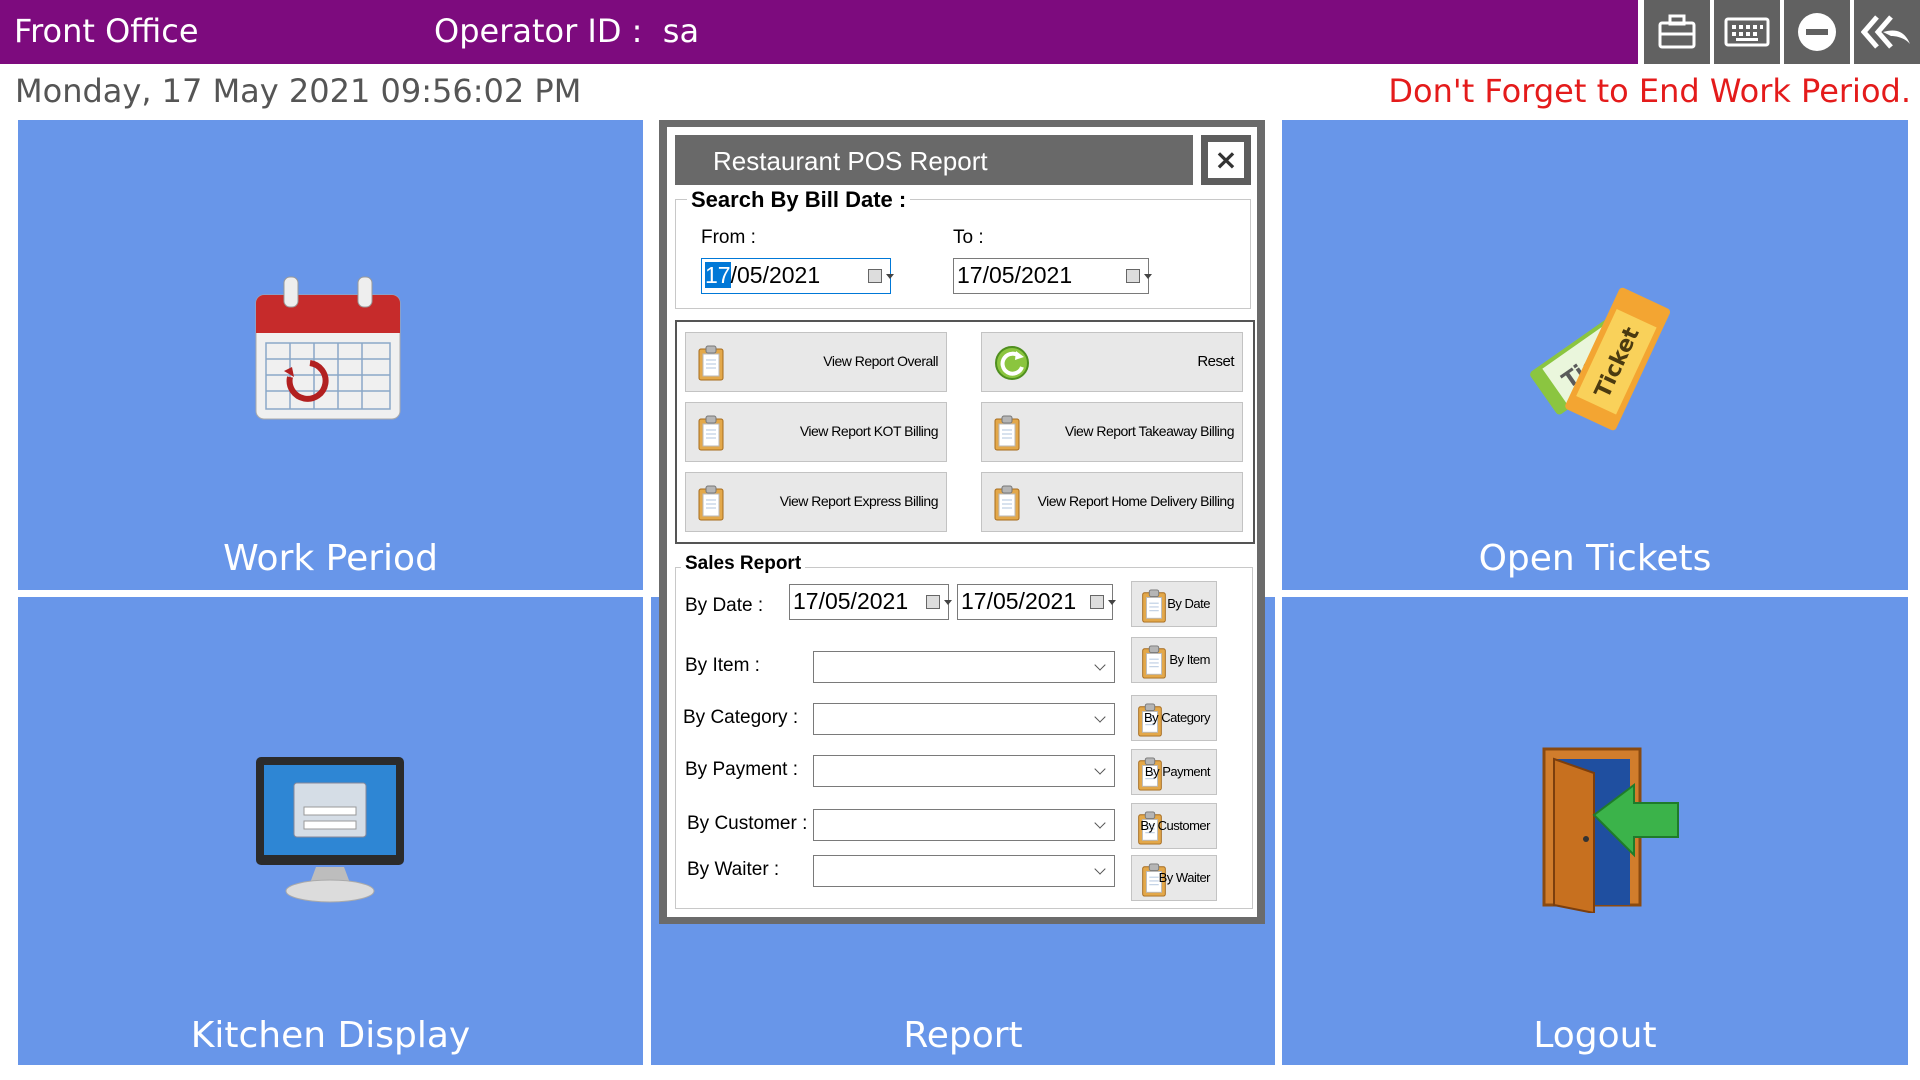 The image size is (1920, 1080). I want to click on button-label: By Payment, so click(1177, 771).